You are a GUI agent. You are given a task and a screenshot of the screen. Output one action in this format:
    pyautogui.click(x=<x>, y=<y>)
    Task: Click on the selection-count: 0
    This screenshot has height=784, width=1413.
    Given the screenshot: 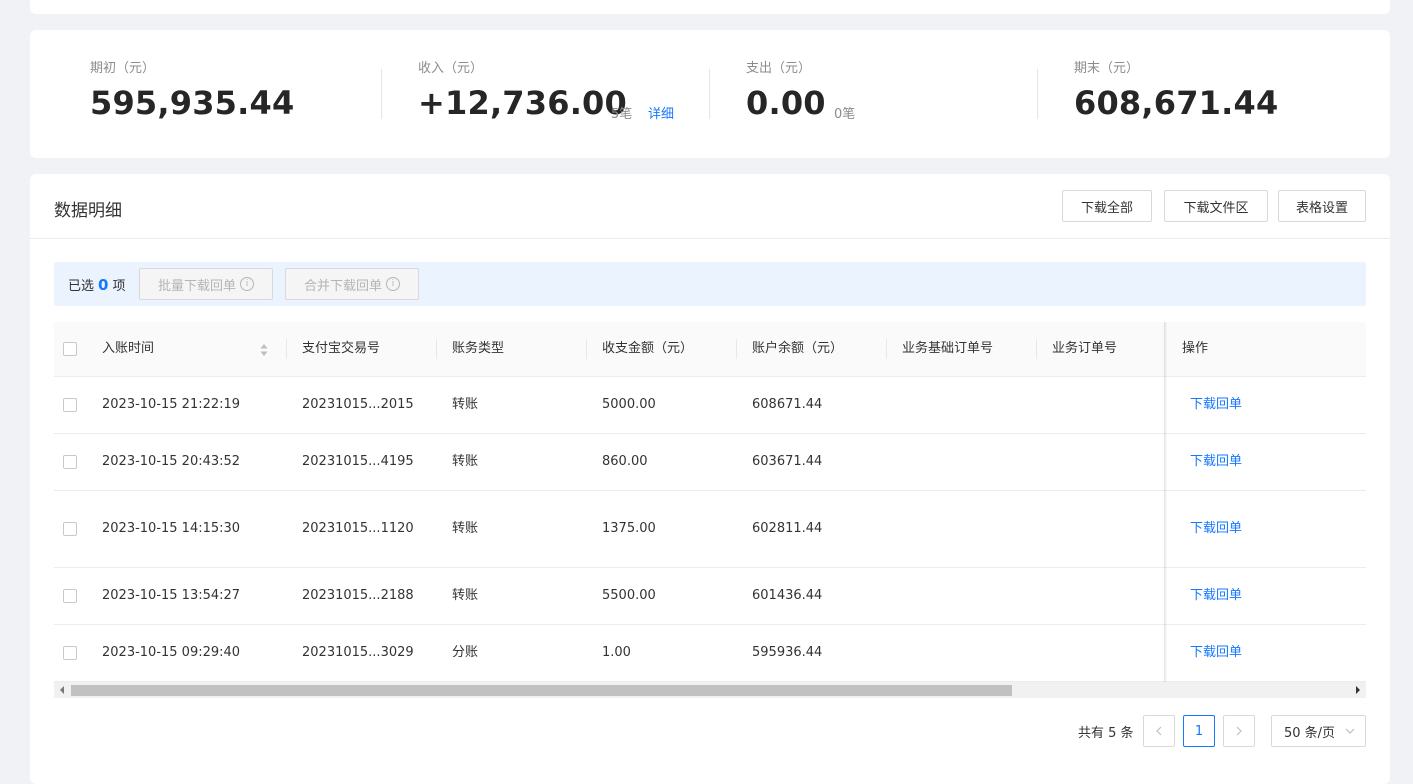 What is the action you would take?
    pyautogui.click(x=103, y=285)
    